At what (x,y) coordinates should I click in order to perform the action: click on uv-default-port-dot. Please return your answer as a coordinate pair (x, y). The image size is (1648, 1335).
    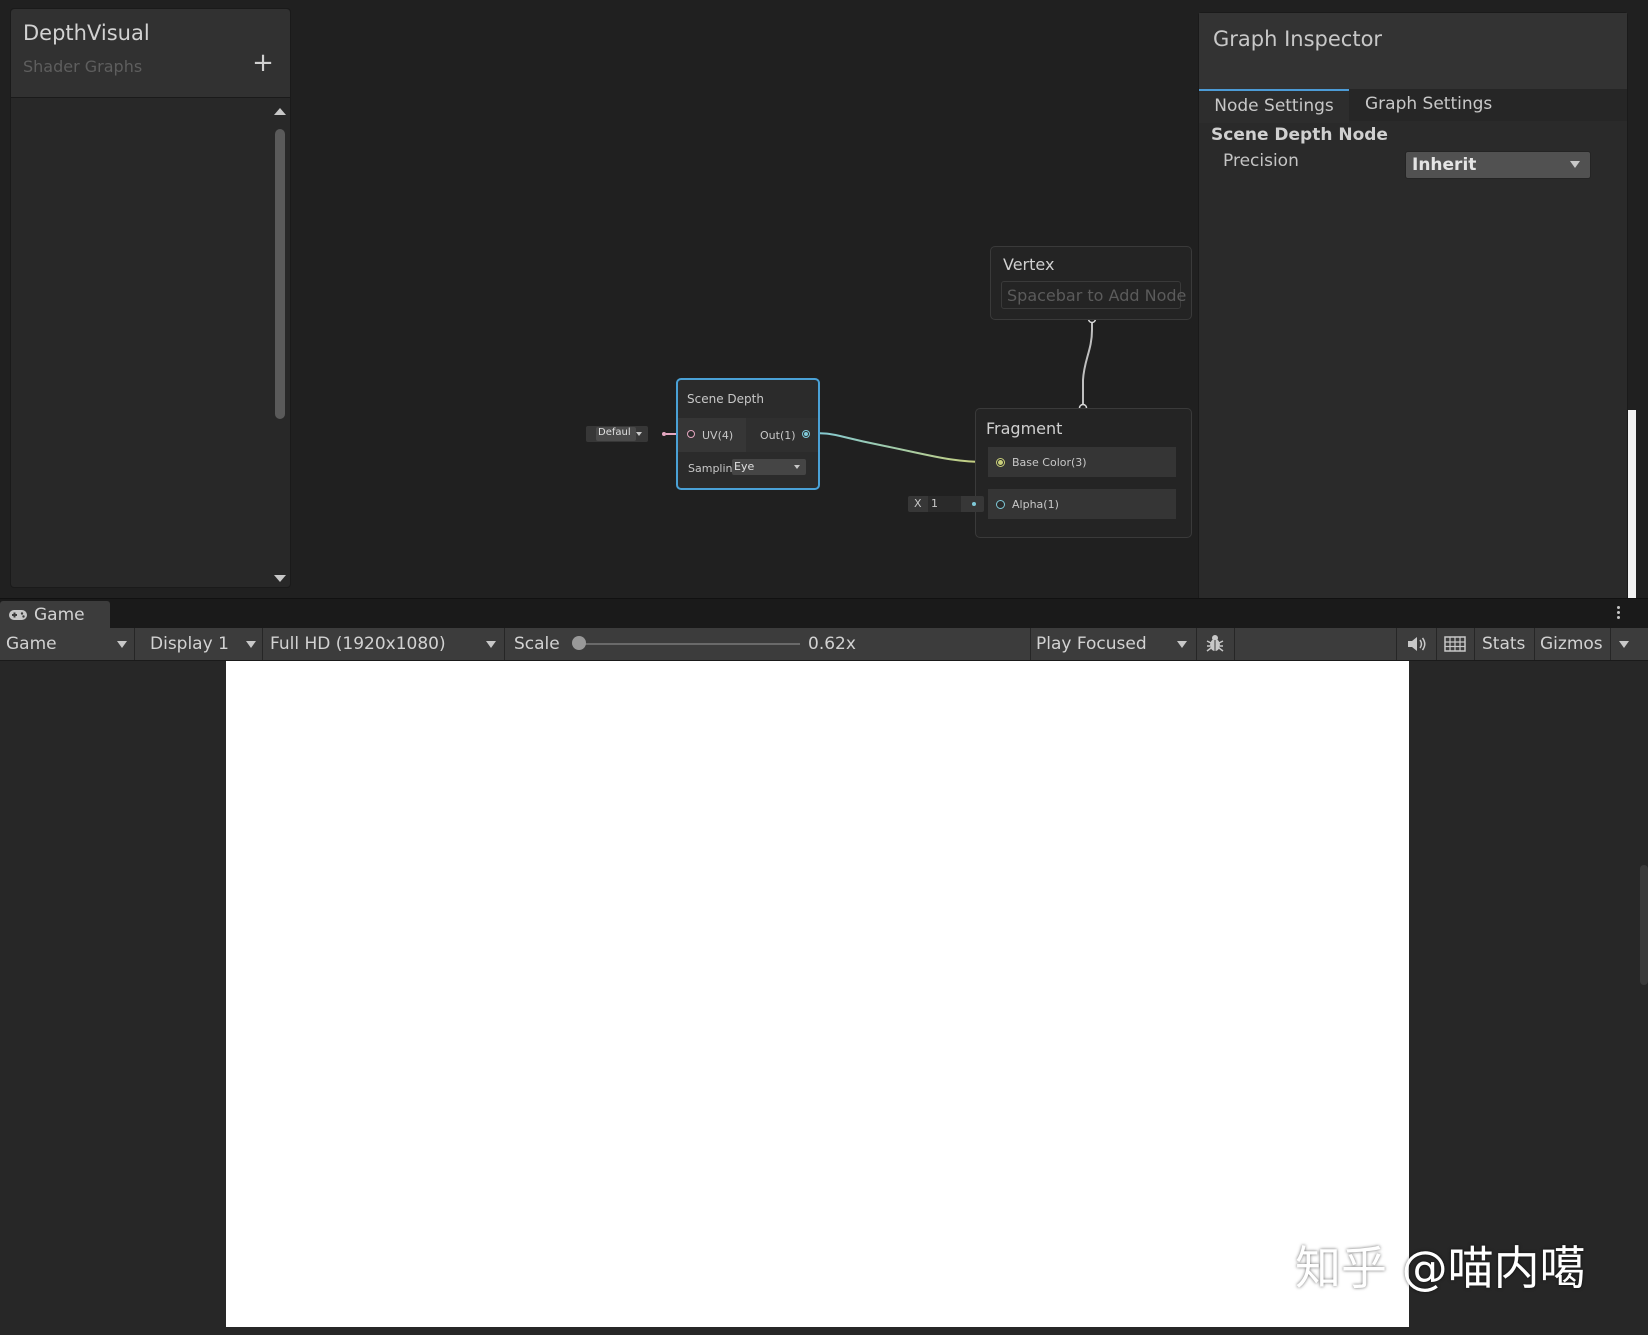
    Looking at the image, I should click on (664, 434).